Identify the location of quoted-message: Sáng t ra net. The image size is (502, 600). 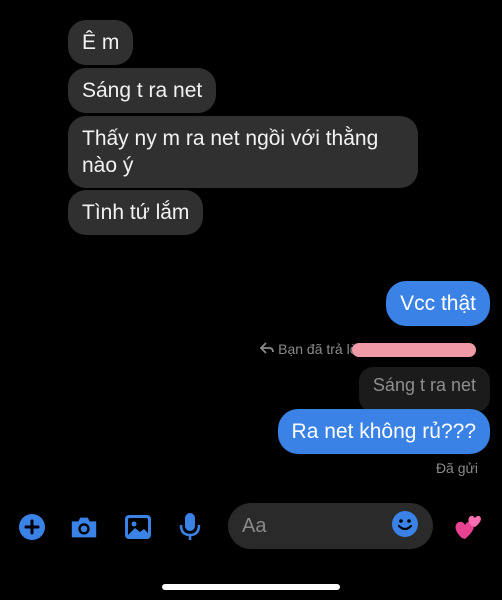
(424, 389).